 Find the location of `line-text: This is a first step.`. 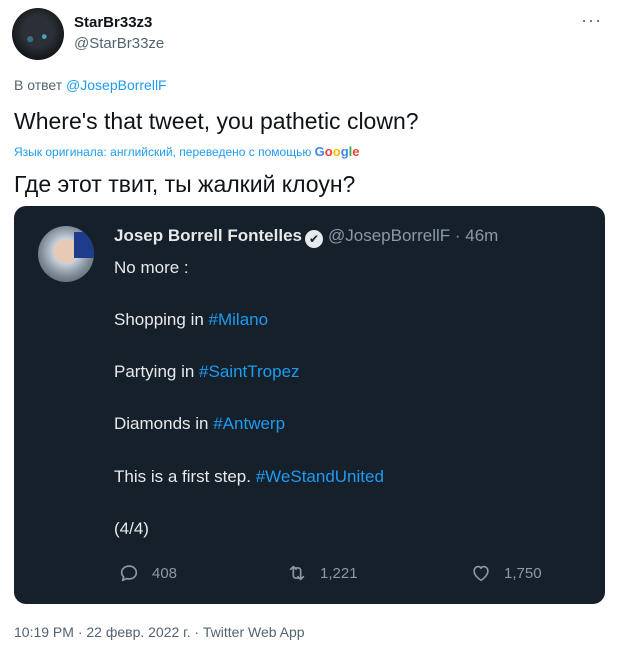

line-text: This is a first step. is located at coordinates (185, 476).